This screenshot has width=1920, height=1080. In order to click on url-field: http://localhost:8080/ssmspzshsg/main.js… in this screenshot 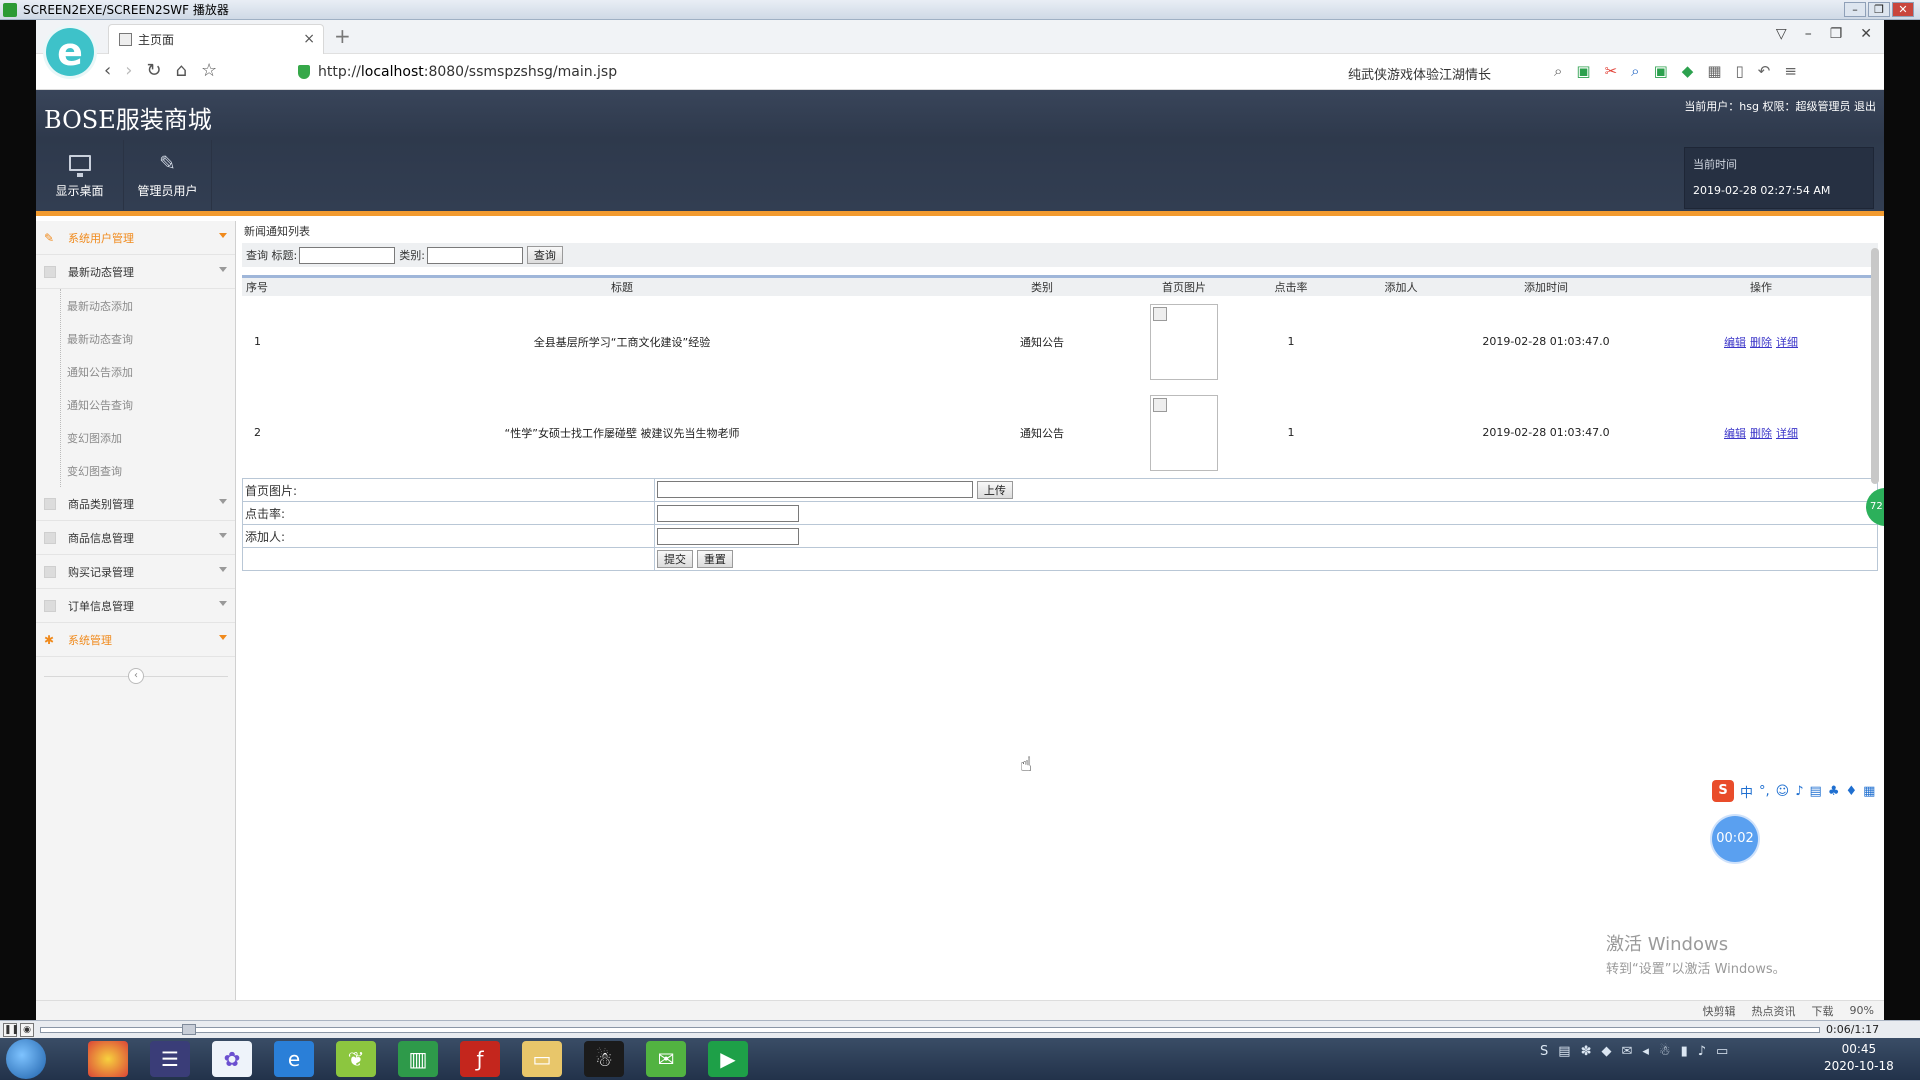, I will do `click(788, 72)`.